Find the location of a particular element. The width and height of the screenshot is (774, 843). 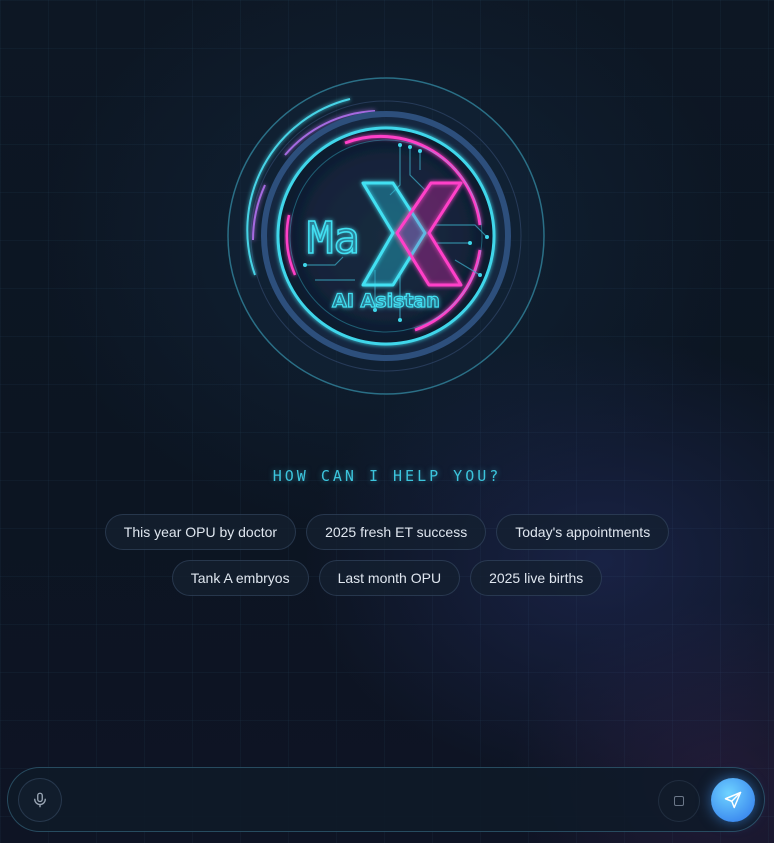

logo-subtitle: AI Asistan is located at coordinates (386, 301).